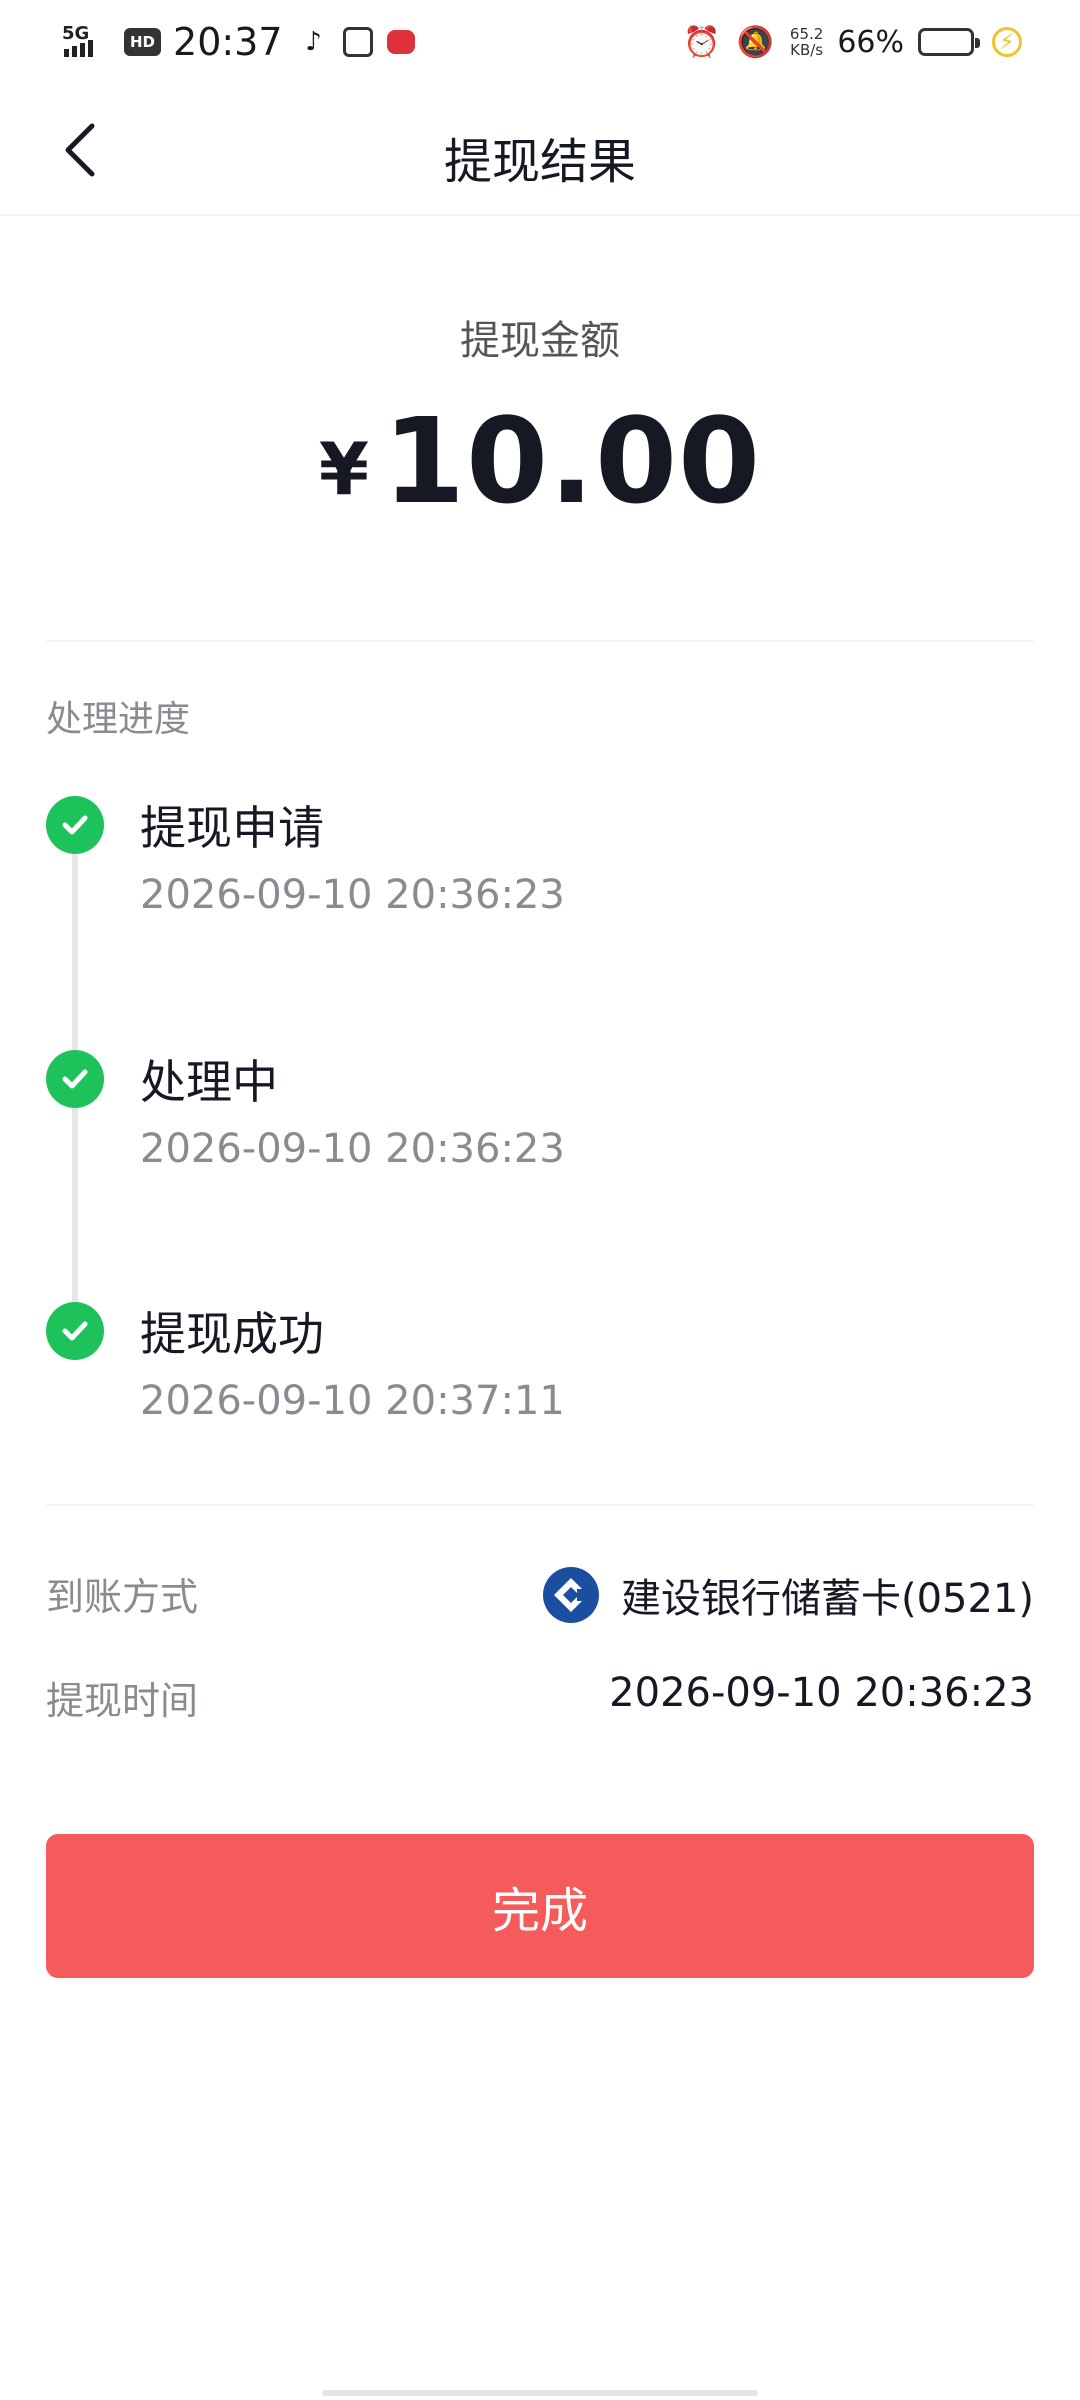 This screenshot has width=1080, height=2400. Describe the element at coordinates (357, 42) in the screenshot. I see `wallet-icon` at that location.